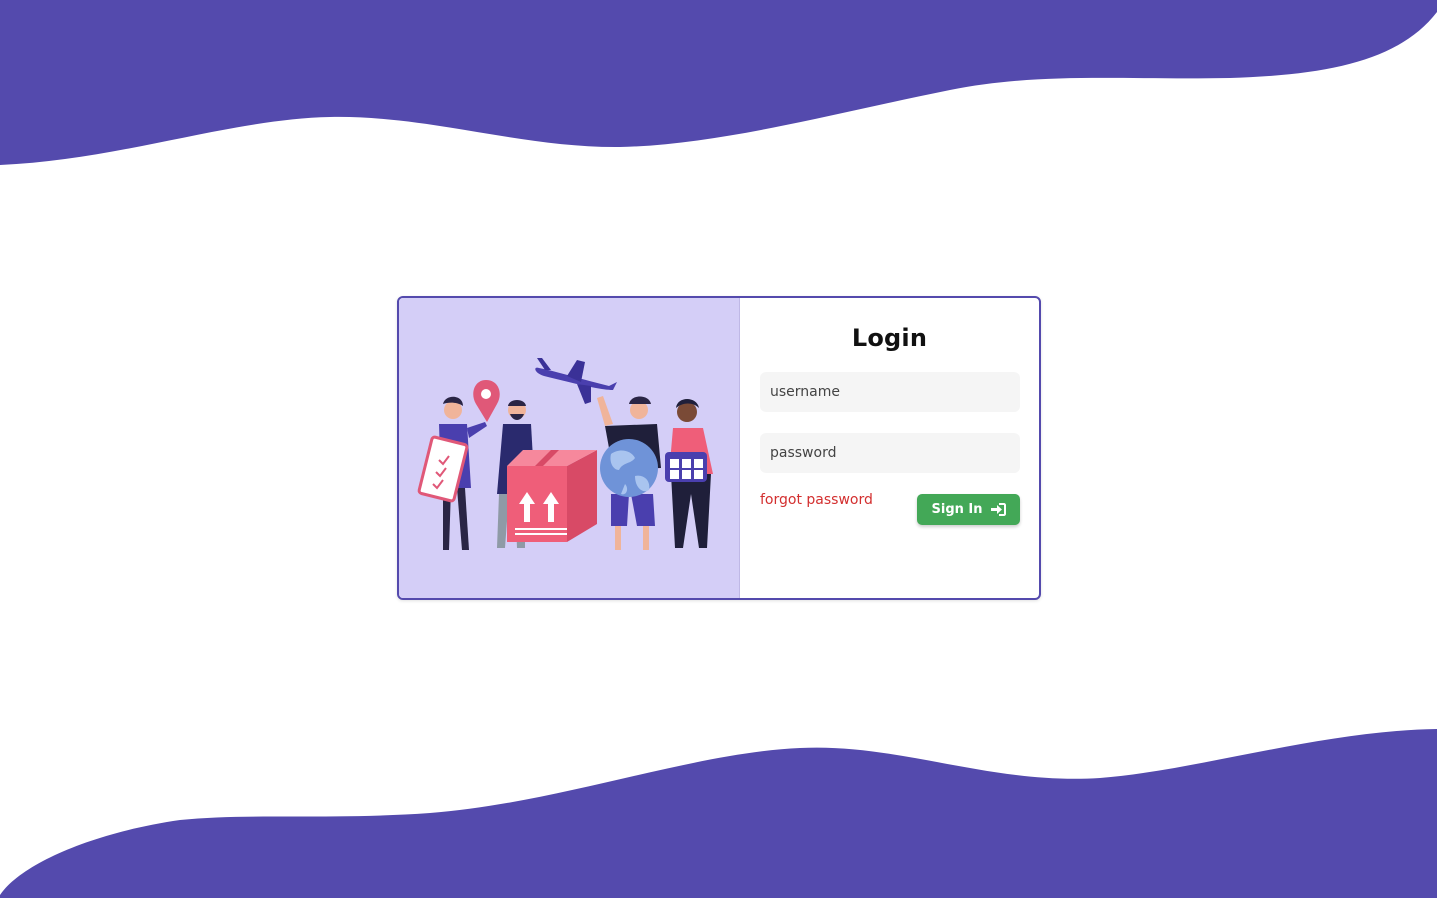 This screenshot has height=898, width=1437. What do you see at coordinates (889, 338) in the screenshot?
I see `login-title: Login` at bounding box center [889, 338].